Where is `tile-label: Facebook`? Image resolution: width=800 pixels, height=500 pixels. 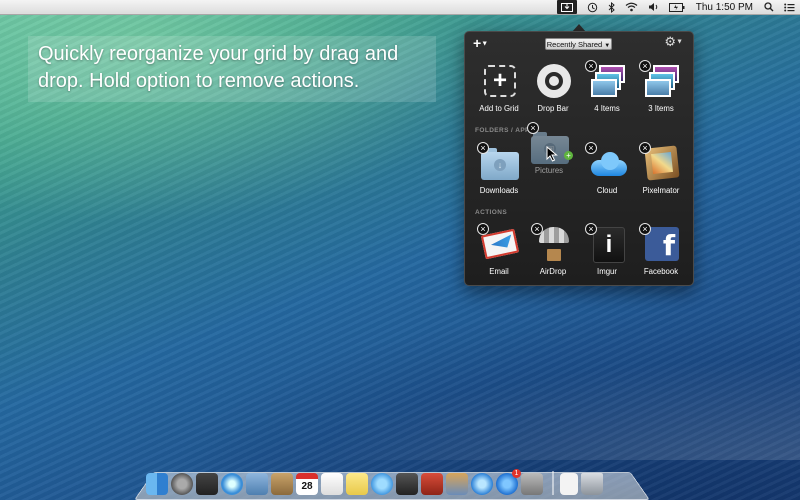 tile-label: Facebook is located at coordinates (661, 271).